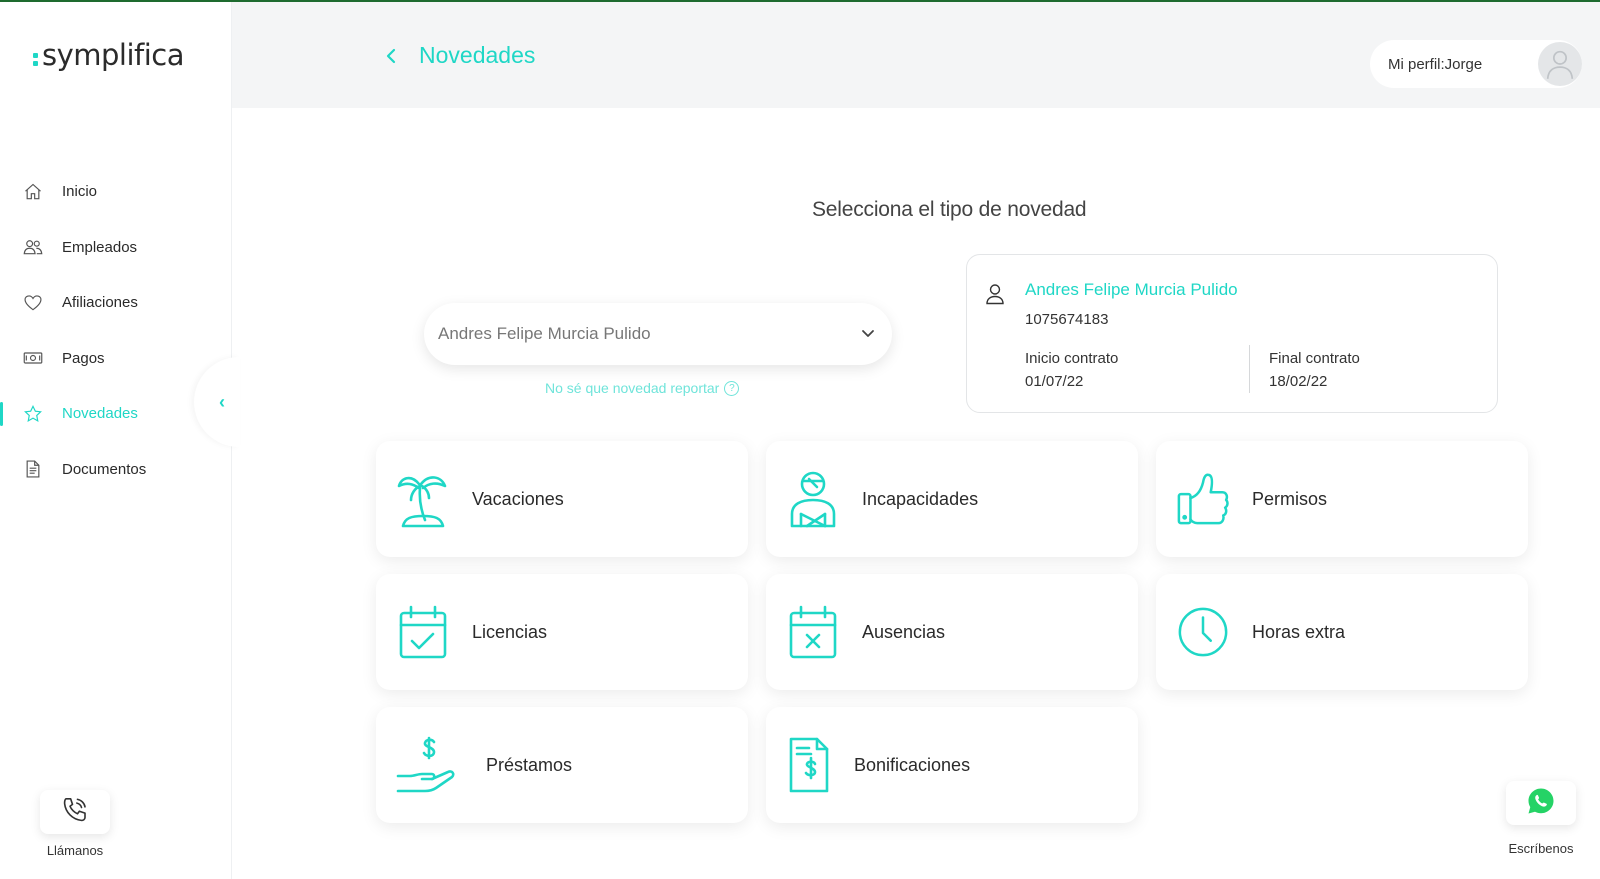 The image size is (1600, 879). I want to click on chevron-down-icon, so click(868, 335).